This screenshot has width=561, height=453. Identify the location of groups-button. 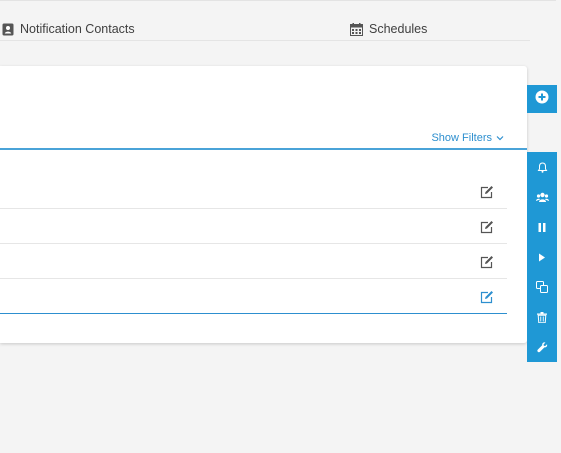
(542, 197).